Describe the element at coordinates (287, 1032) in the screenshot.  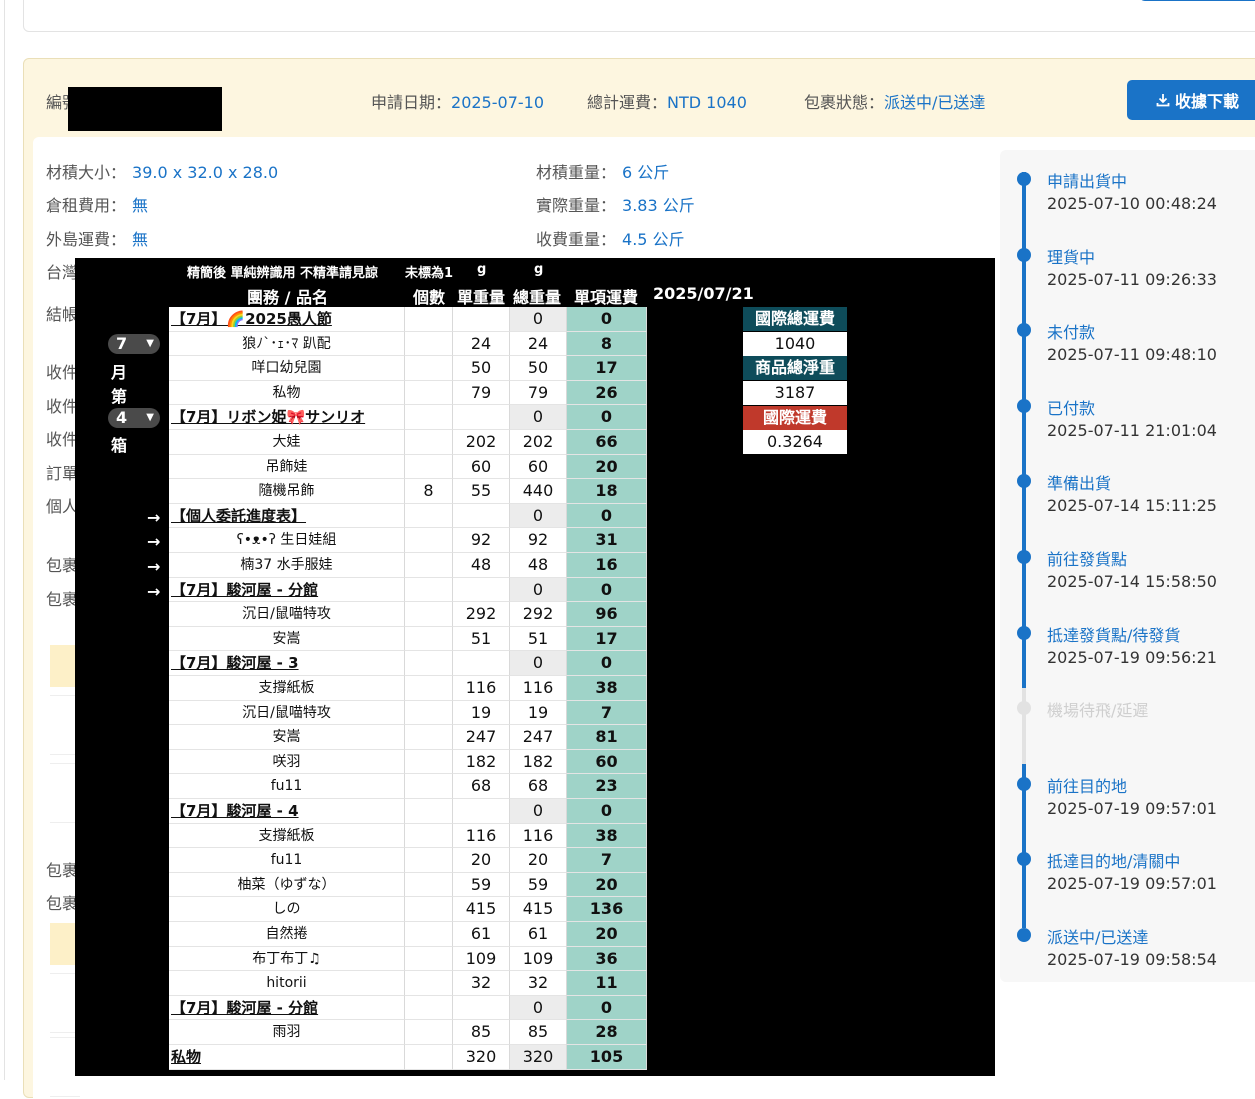
I see `item-name-cell: 雨羽` at that location.